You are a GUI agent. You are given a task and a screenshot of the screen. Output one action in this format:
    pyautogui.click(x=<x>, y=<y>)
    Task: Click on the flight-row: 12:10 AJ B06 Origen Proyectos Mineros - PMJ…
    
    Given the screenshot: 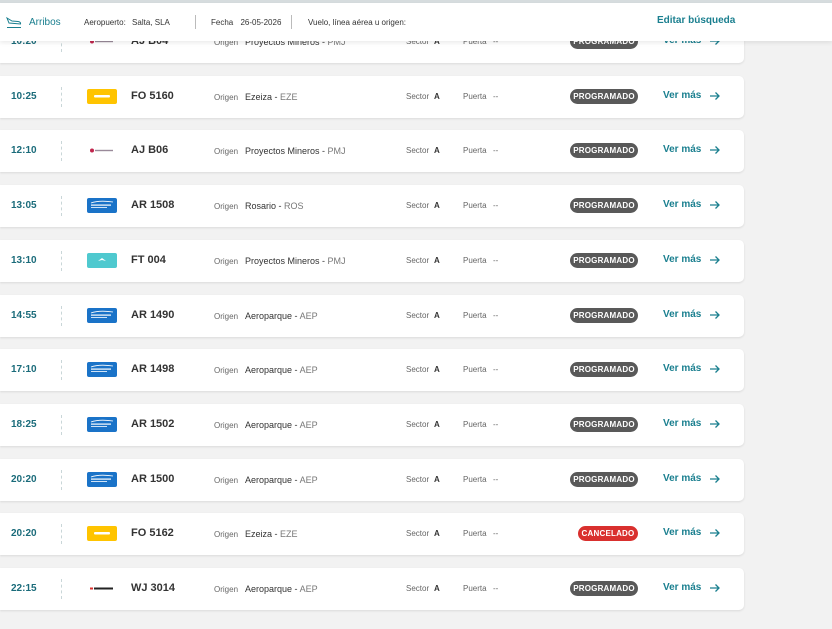 What is the action you would take?
    pyautogui.click(x=372, y=151)
    